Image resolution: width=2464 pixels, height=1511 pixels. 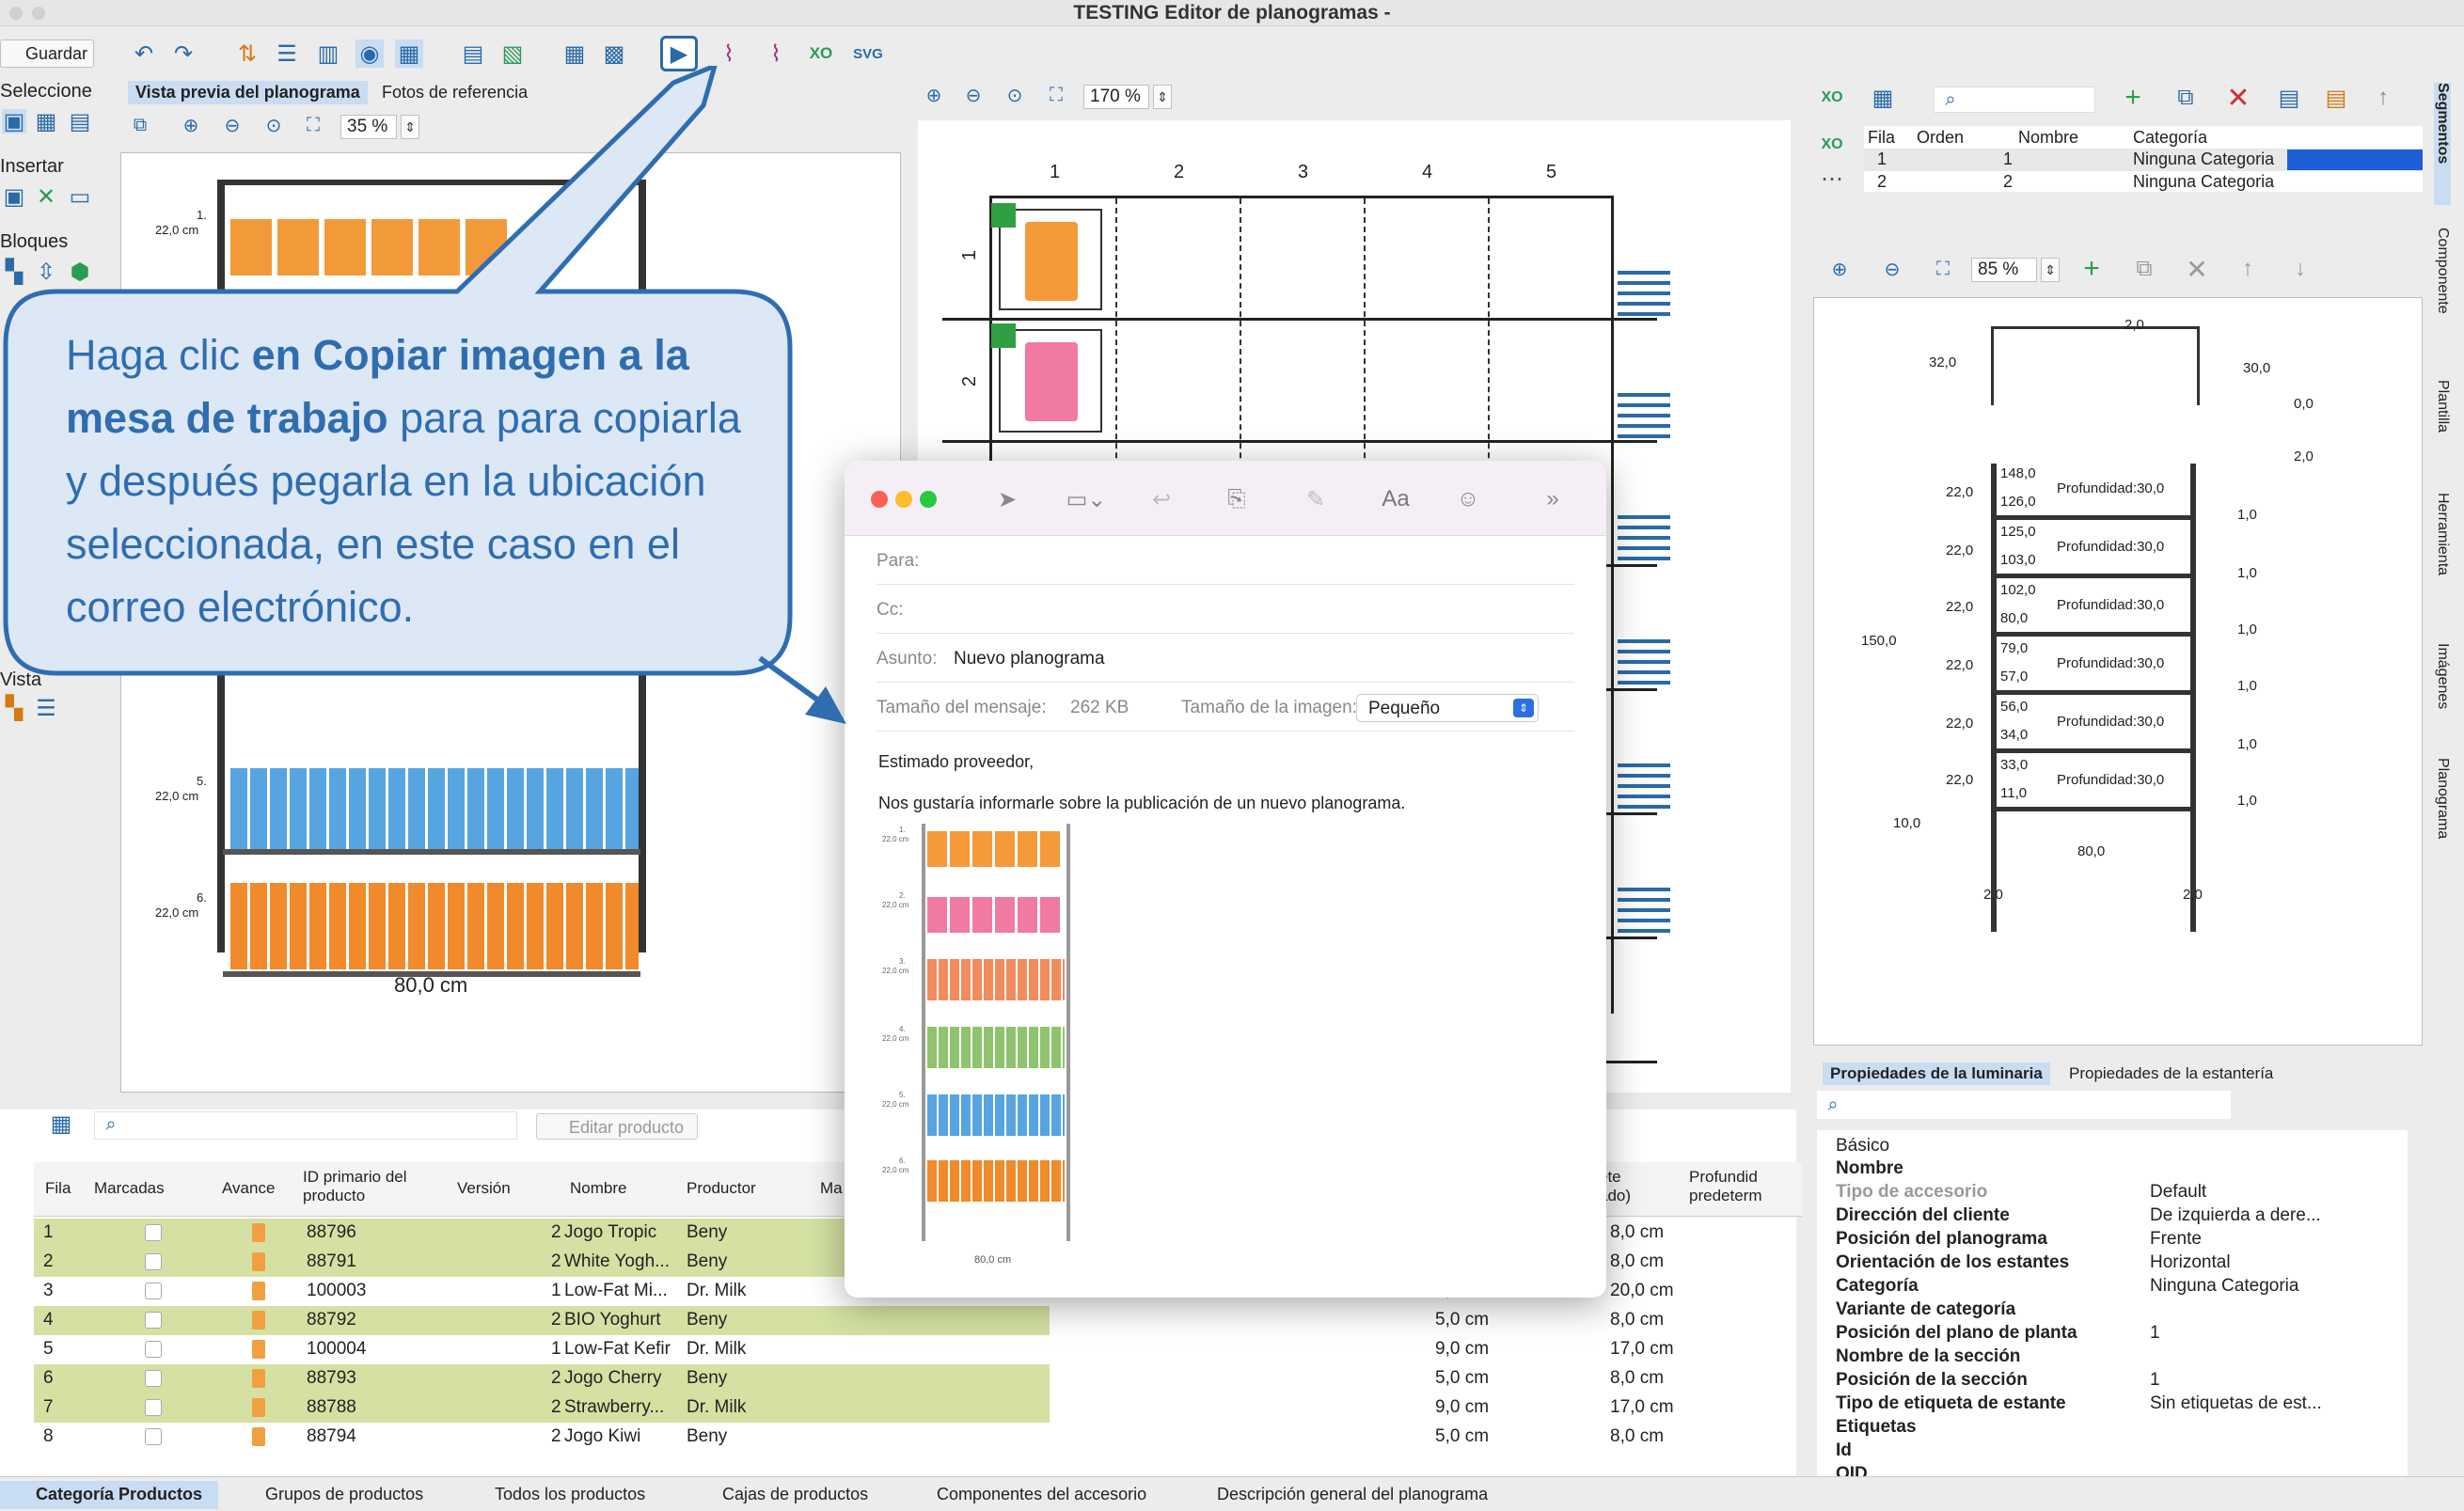 I want to click on diagram-delete-icon: ✕, so click(x=2197, y=269).